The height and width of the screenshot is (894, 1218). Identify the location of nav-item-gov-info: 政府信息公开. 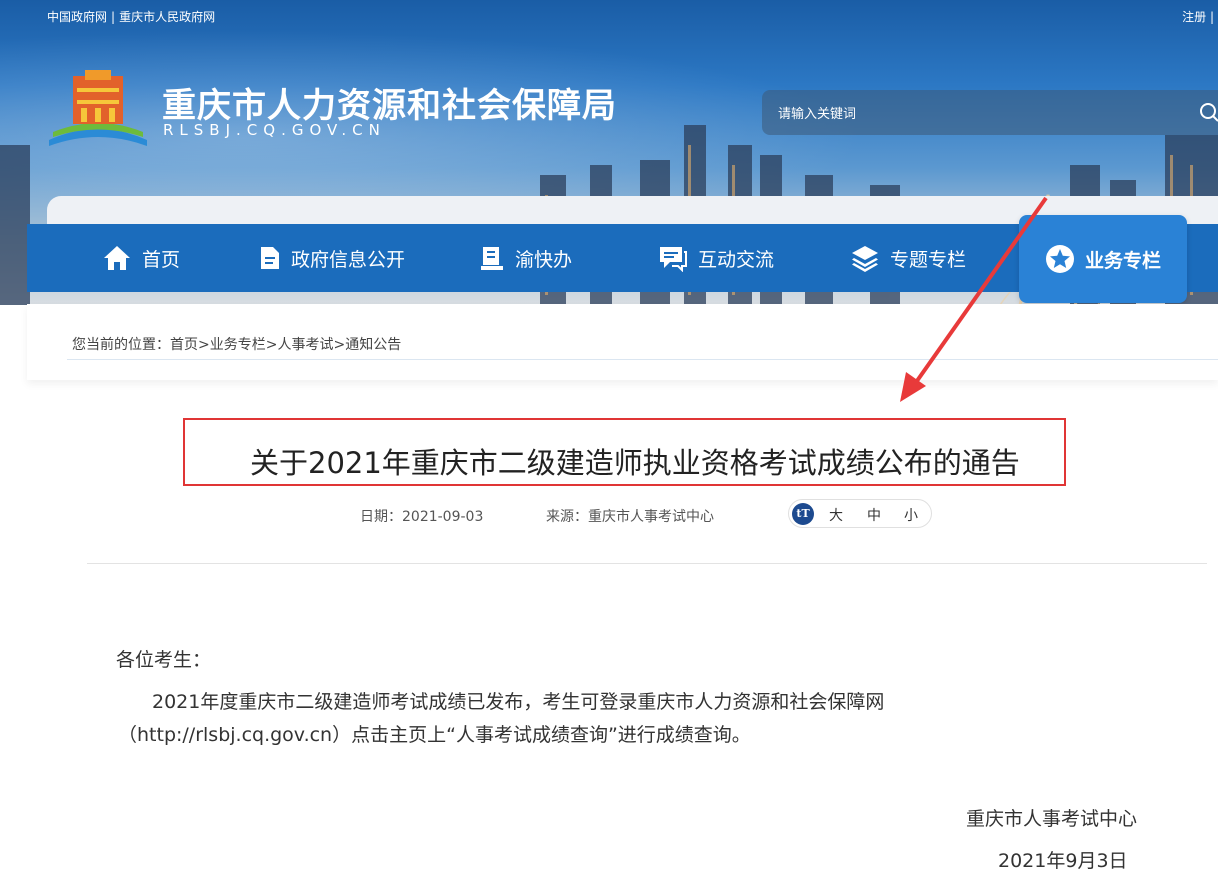
(332, 258).